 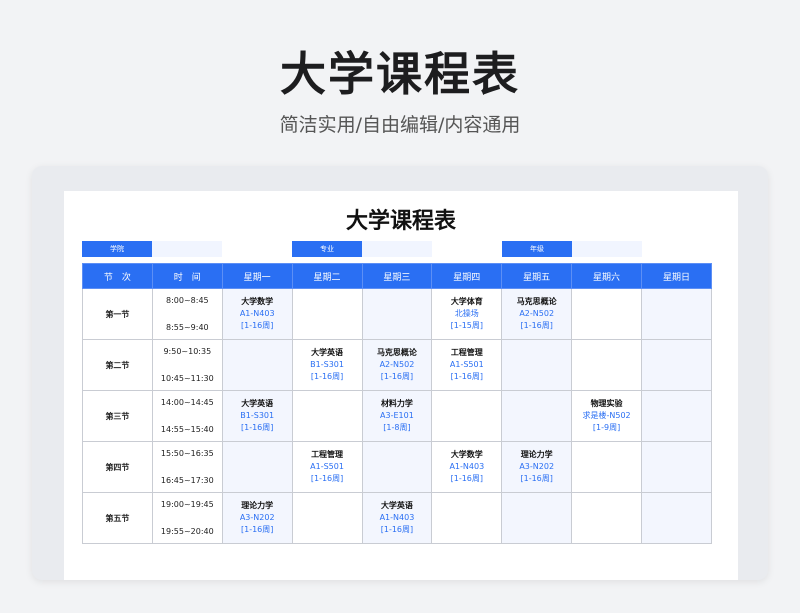 What do you see at coordinates (187, 429) in the screenshot?
I see `time-slot: 14:55~15:40` at bounding box center [187, 429].